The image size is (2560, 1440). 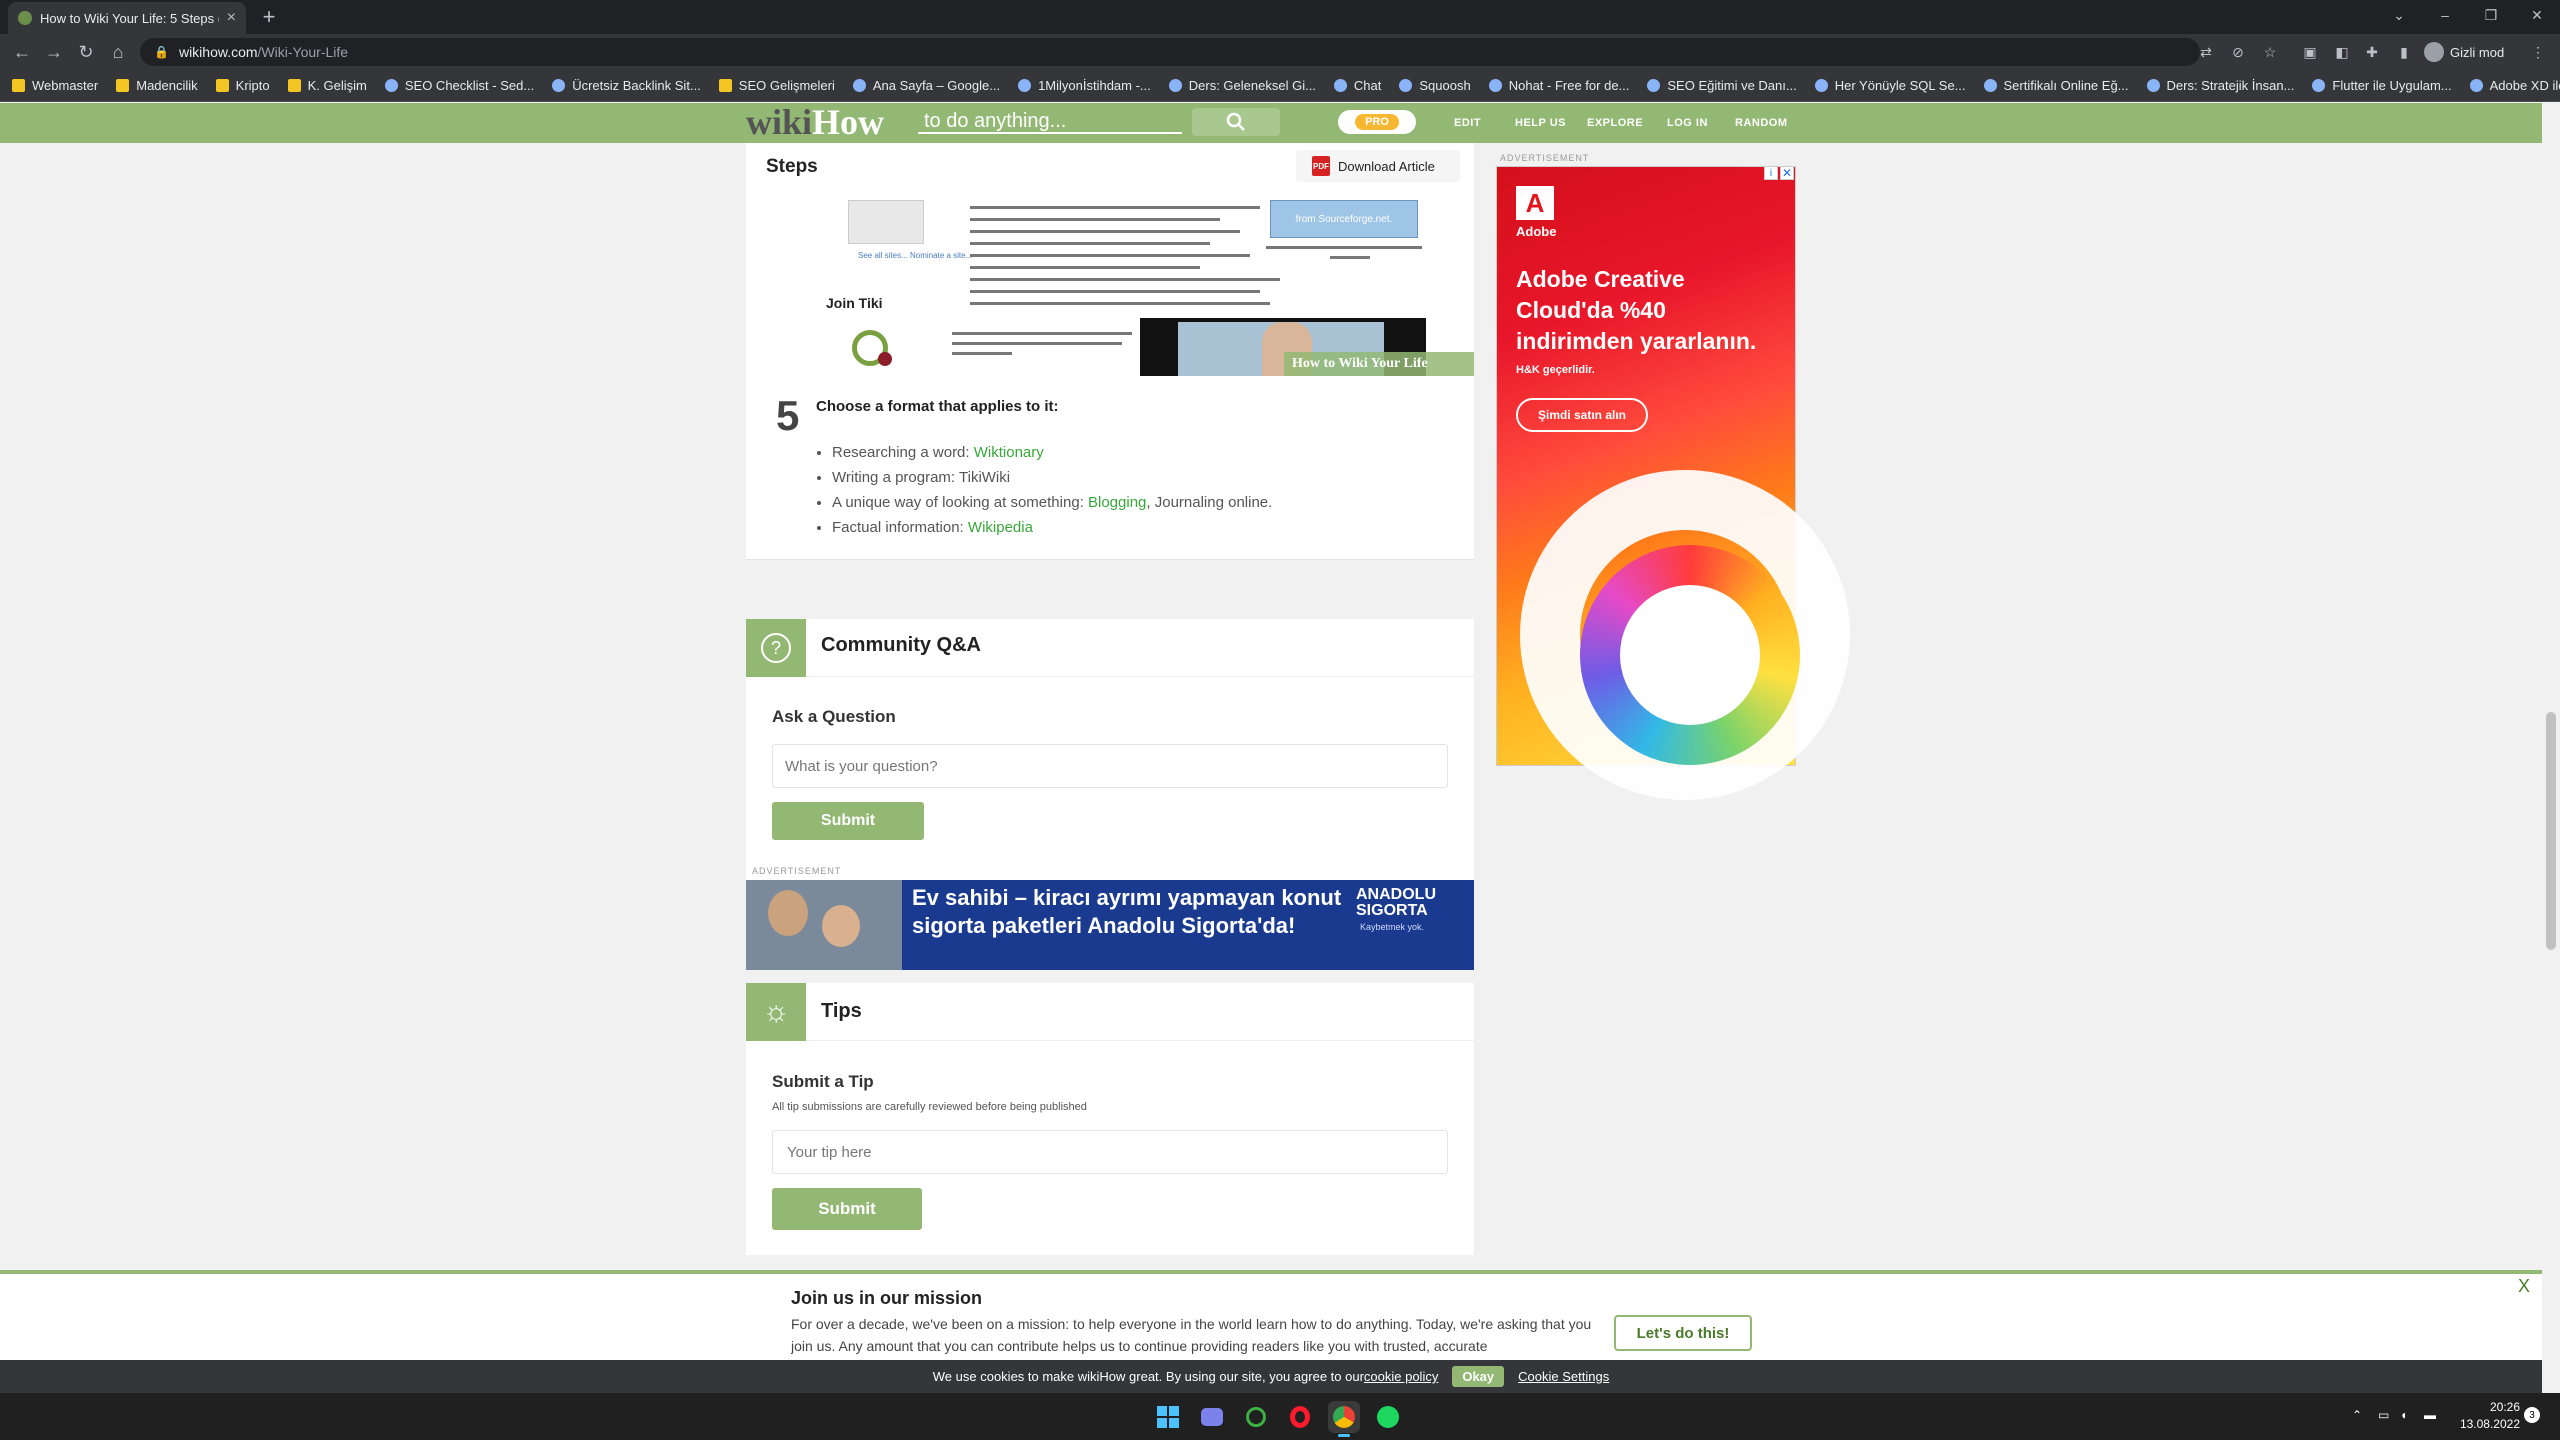 I want to click on pro-button: PRO, so click(x=1377, y=122).